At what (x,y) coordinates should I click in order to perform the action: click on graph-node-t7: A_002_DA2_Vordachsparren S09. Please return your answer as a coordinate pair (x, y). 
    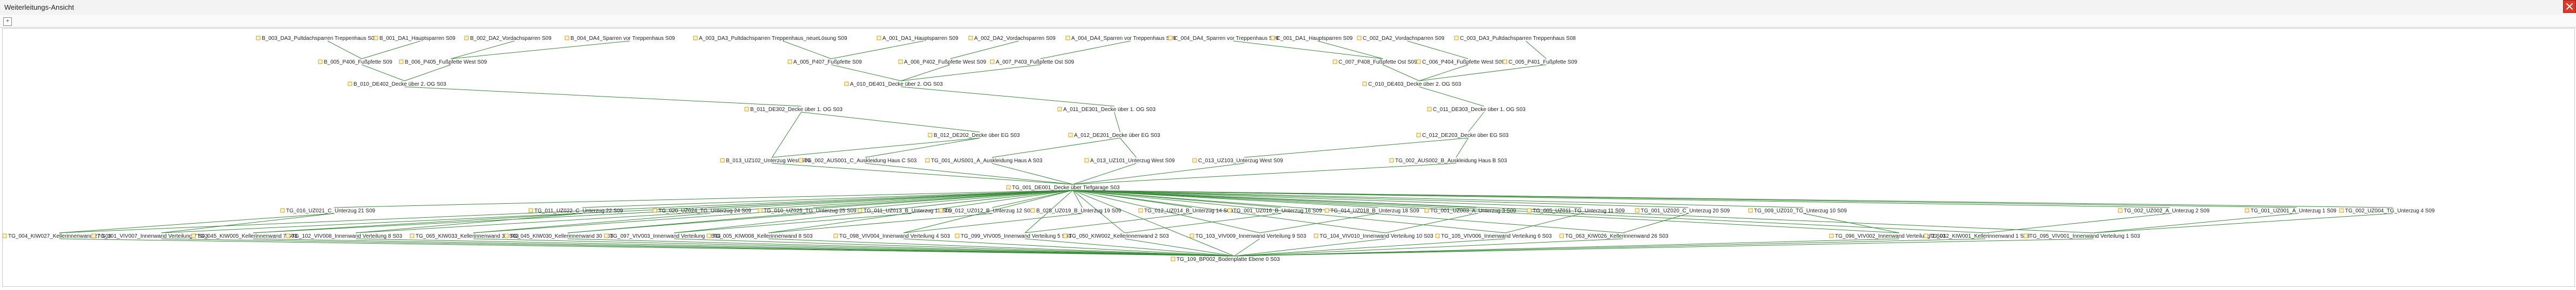
    Looking at the image, I should click on (1012, 39).